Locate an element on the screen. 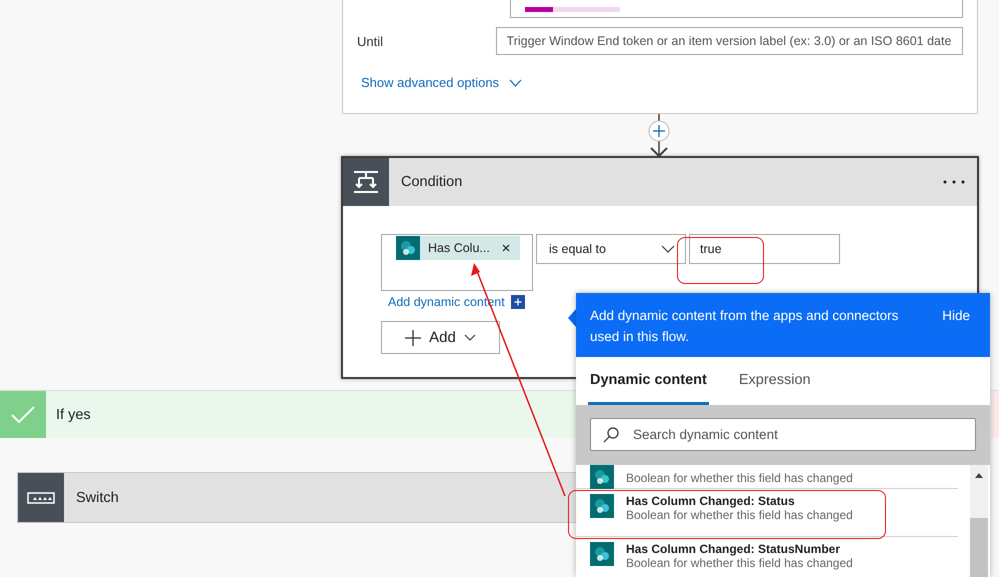  show-advanced-link: Show advanced options is located at coordinates (430, 82).